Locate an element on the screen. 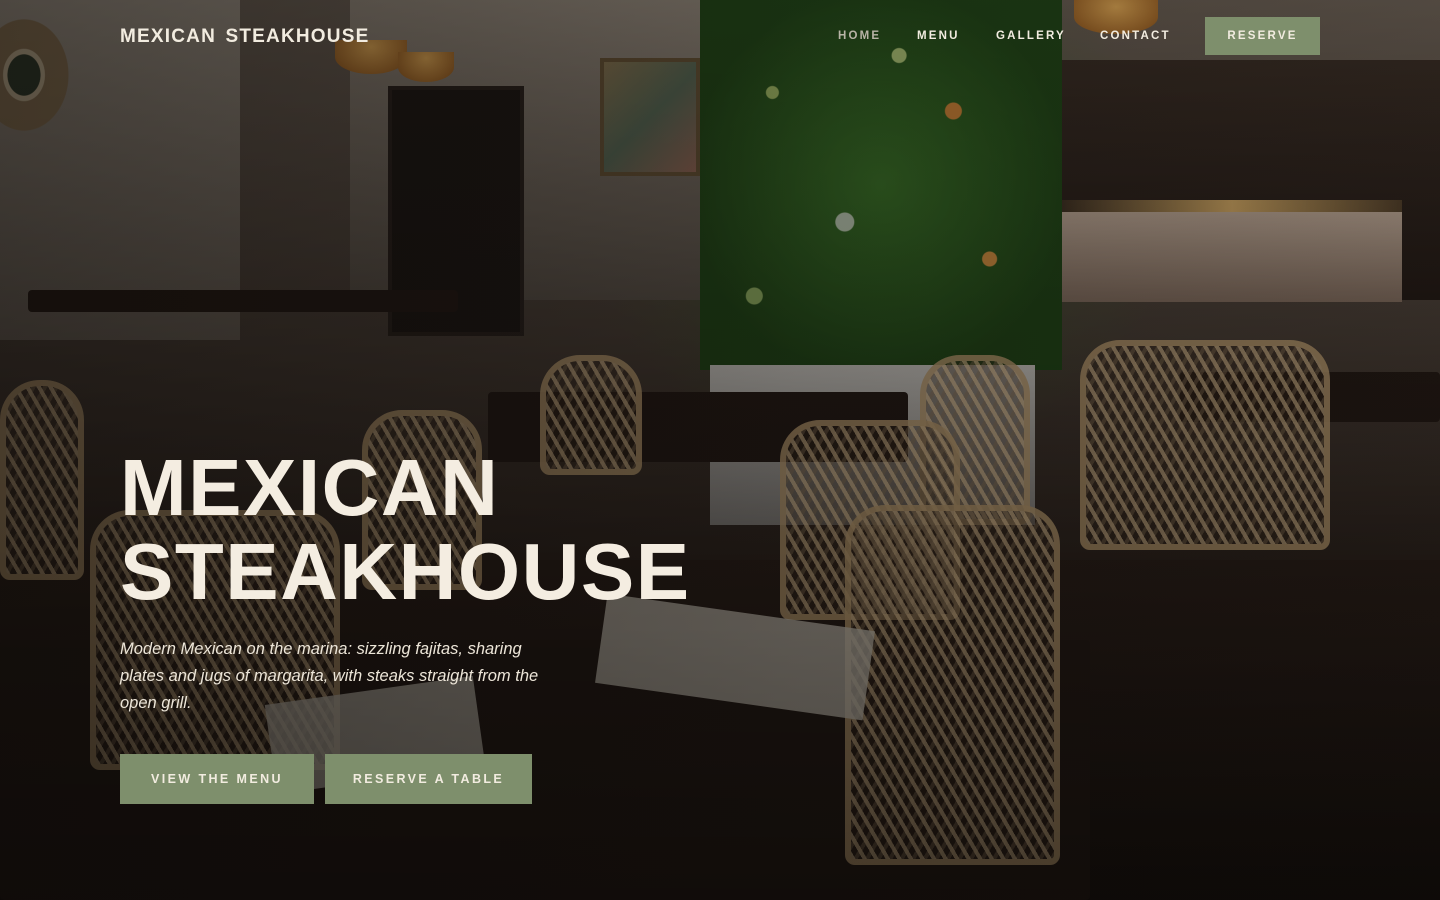 The image size is (1440, 900). nav-menu: MENU is located at coordinates (938, 36).